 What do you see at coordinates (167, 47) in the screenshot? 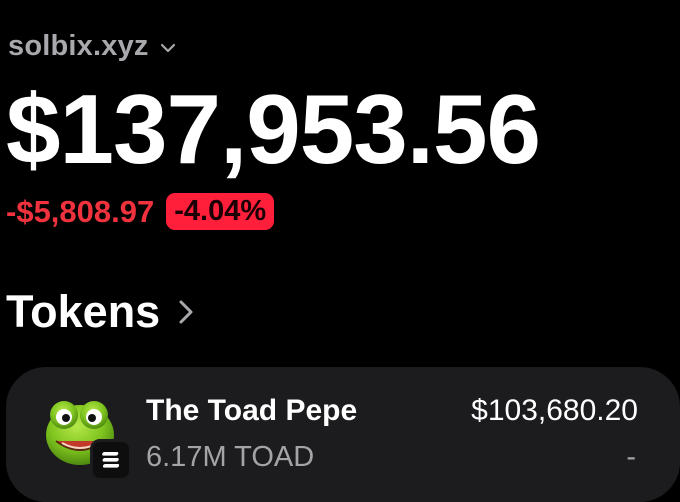
I see `chevron-down-icon` at bounding box center [167, 47].